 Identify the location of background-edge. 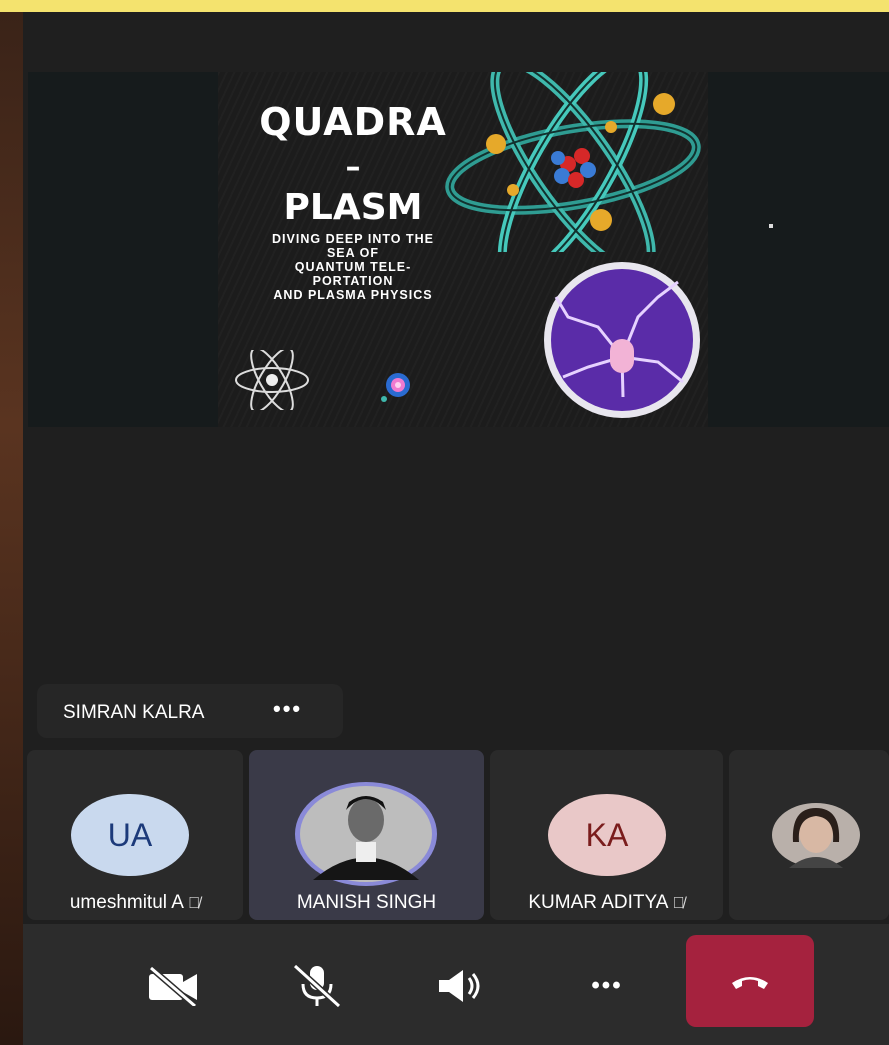
(11, 528).